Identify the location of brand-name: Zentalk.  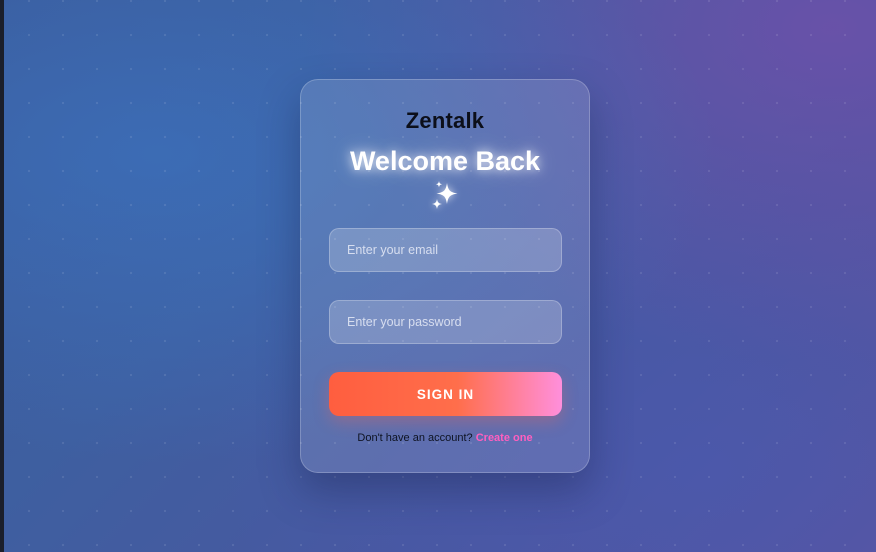
(445, 120).